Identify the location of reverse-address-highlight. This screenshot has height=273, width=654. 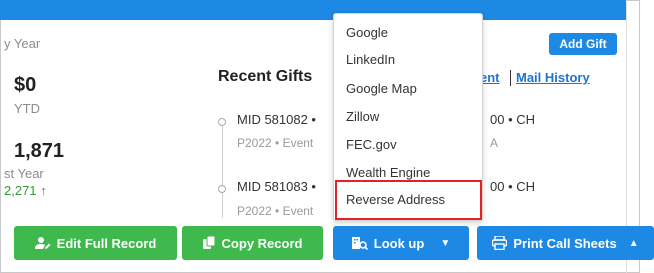
(408, 200).